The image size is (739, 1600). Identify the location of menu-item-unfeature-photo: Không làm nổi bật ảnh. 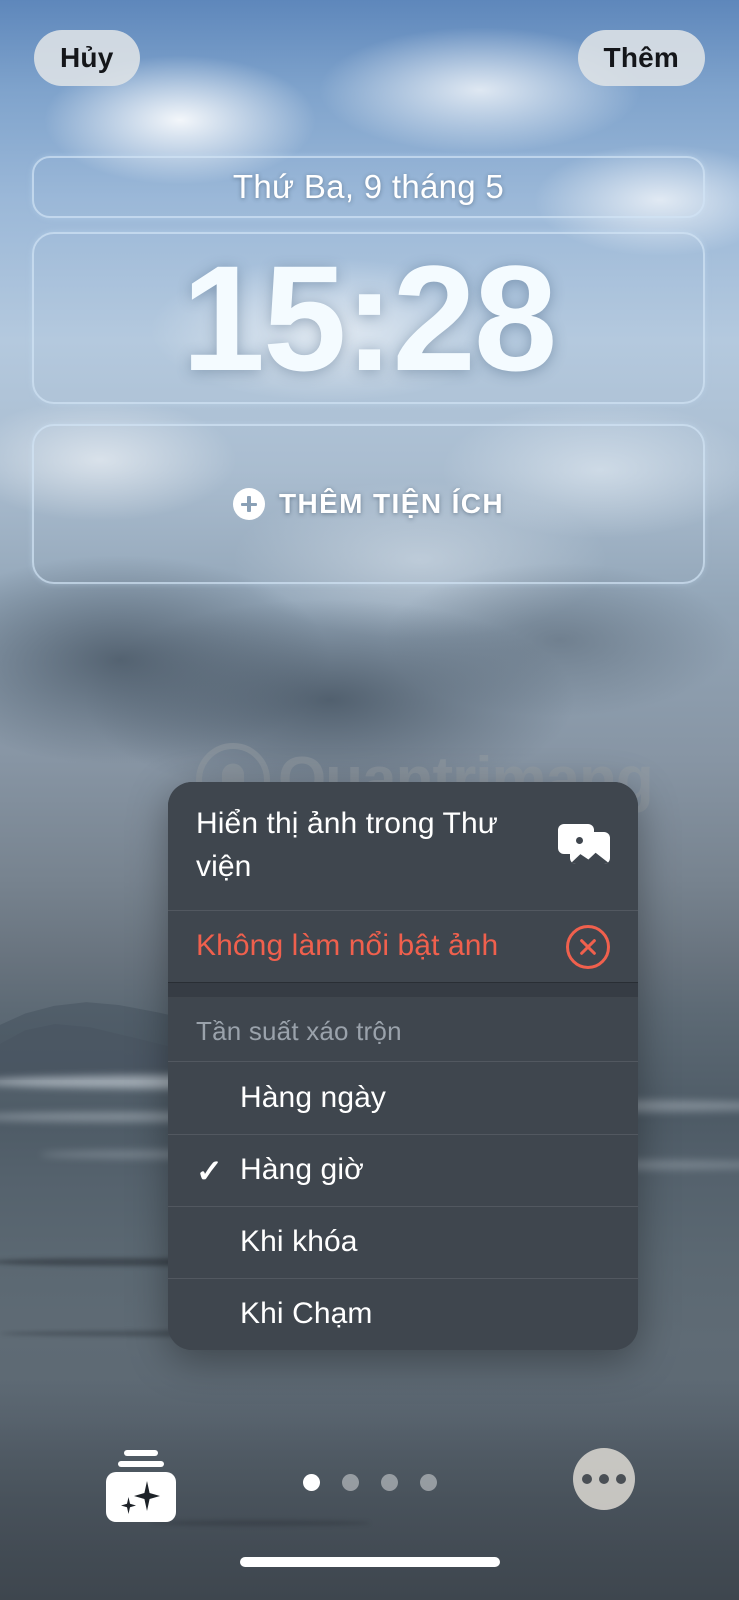
(403, 946).